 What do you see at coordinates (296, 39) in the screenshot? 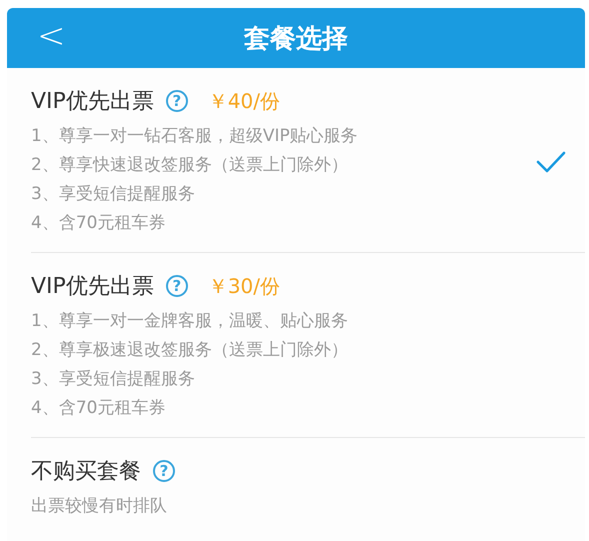
I see `page-title: 套餐选择` at bounding box center [296, 39].